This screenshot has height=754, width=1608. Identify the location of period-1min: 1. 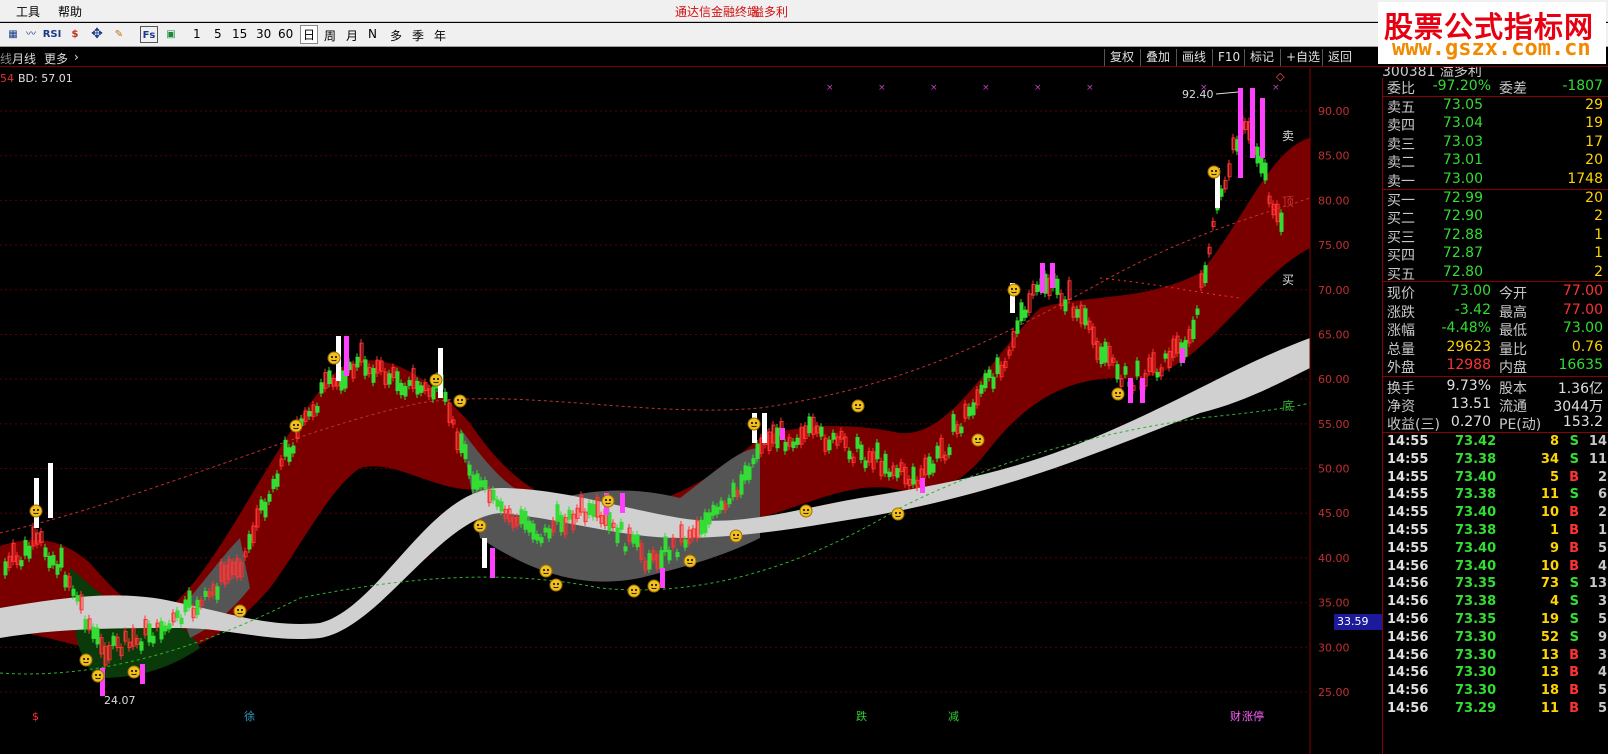
(197, 34).